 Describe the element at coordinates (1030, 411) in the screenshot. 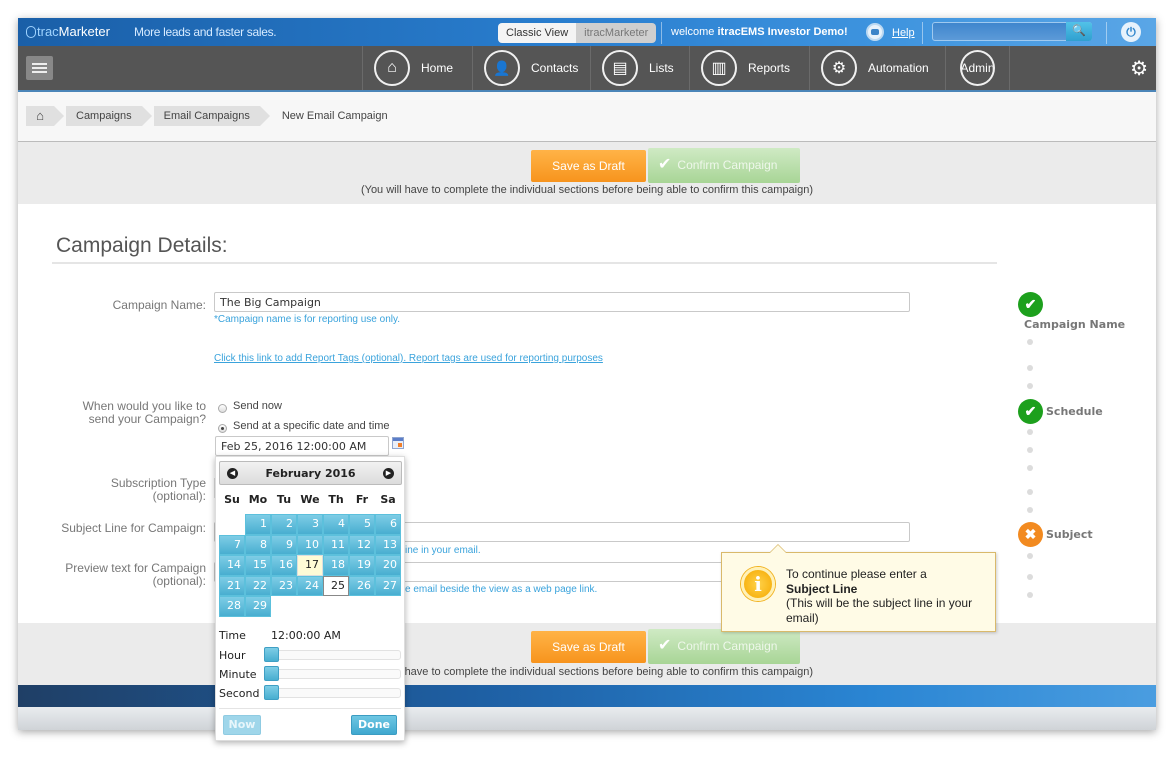

I see `step-complete-icon: ✔` at that location.